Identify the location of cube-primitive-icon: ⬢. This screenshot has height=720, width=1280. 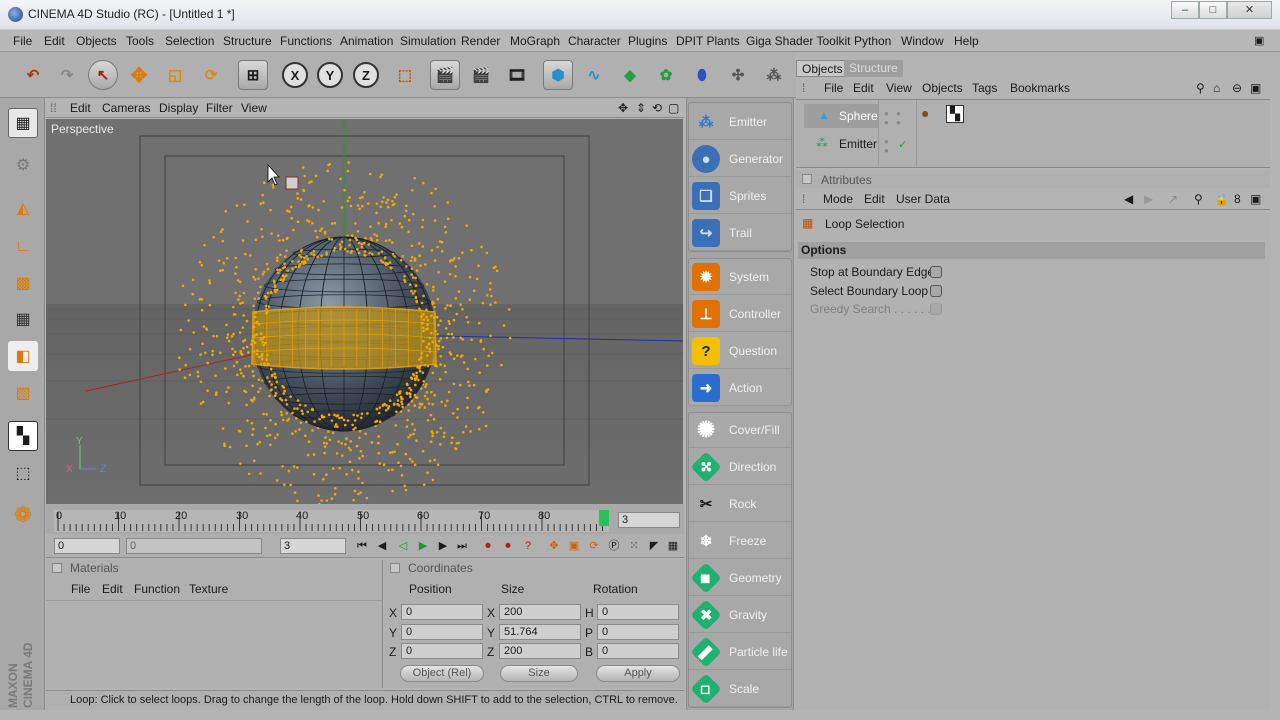
(558, 75).